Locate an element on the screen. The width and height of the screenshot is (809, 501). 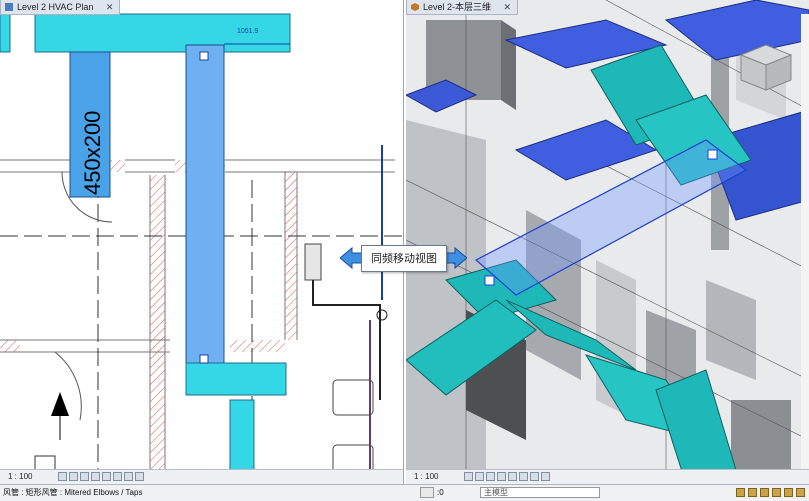
door-swings is located at coordinates (83, 296).